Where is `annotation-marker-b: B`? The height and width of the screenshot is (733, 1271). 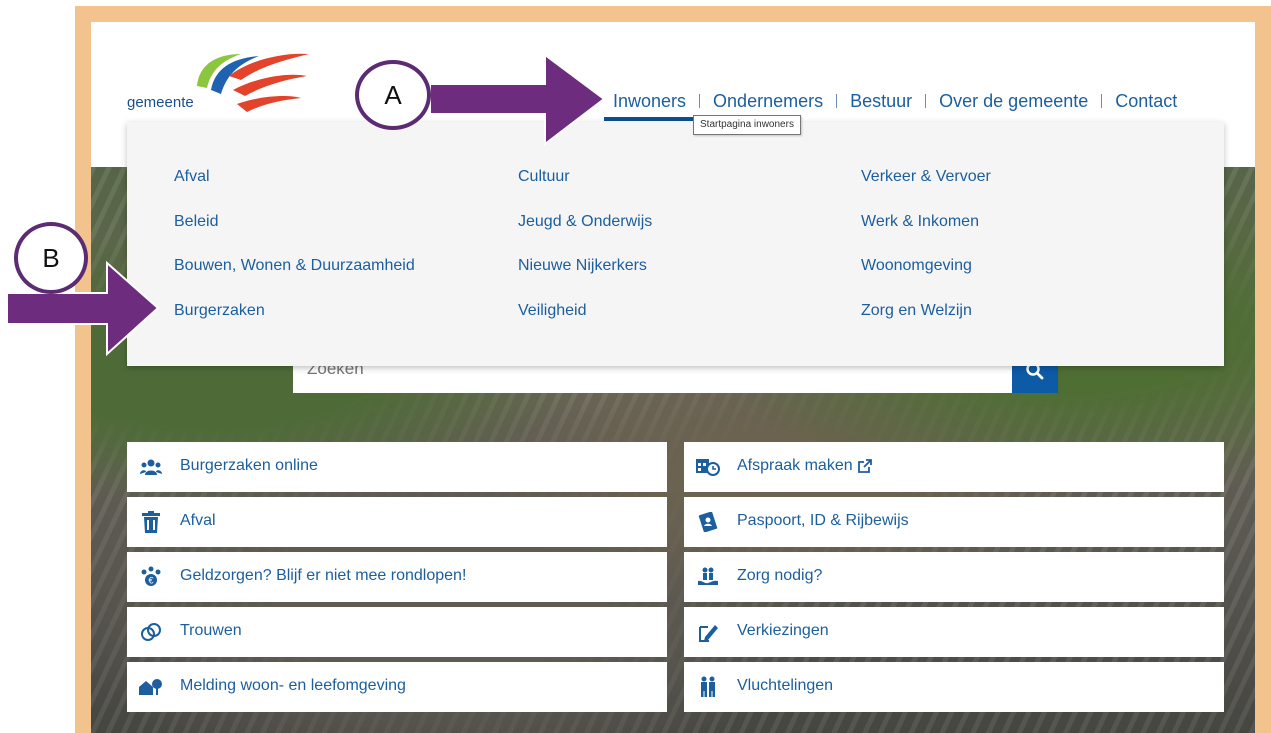
annotation-marker-b: B is located at coordinates (51, 258).